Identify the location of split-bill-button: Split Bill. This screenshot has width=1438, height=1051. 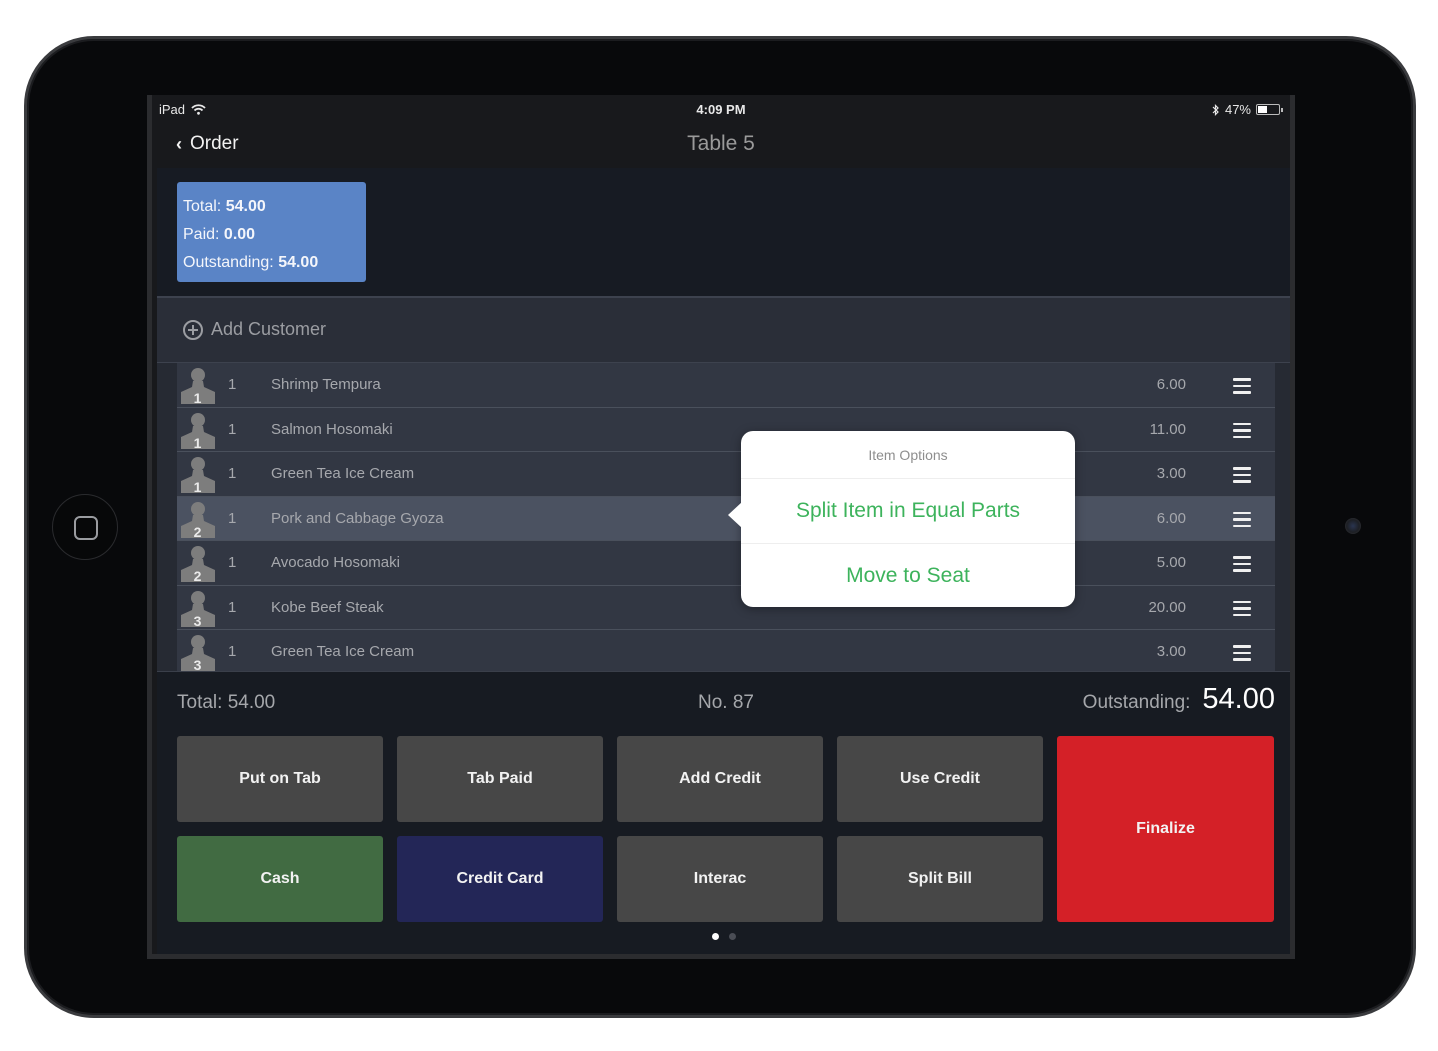
(940, 879).